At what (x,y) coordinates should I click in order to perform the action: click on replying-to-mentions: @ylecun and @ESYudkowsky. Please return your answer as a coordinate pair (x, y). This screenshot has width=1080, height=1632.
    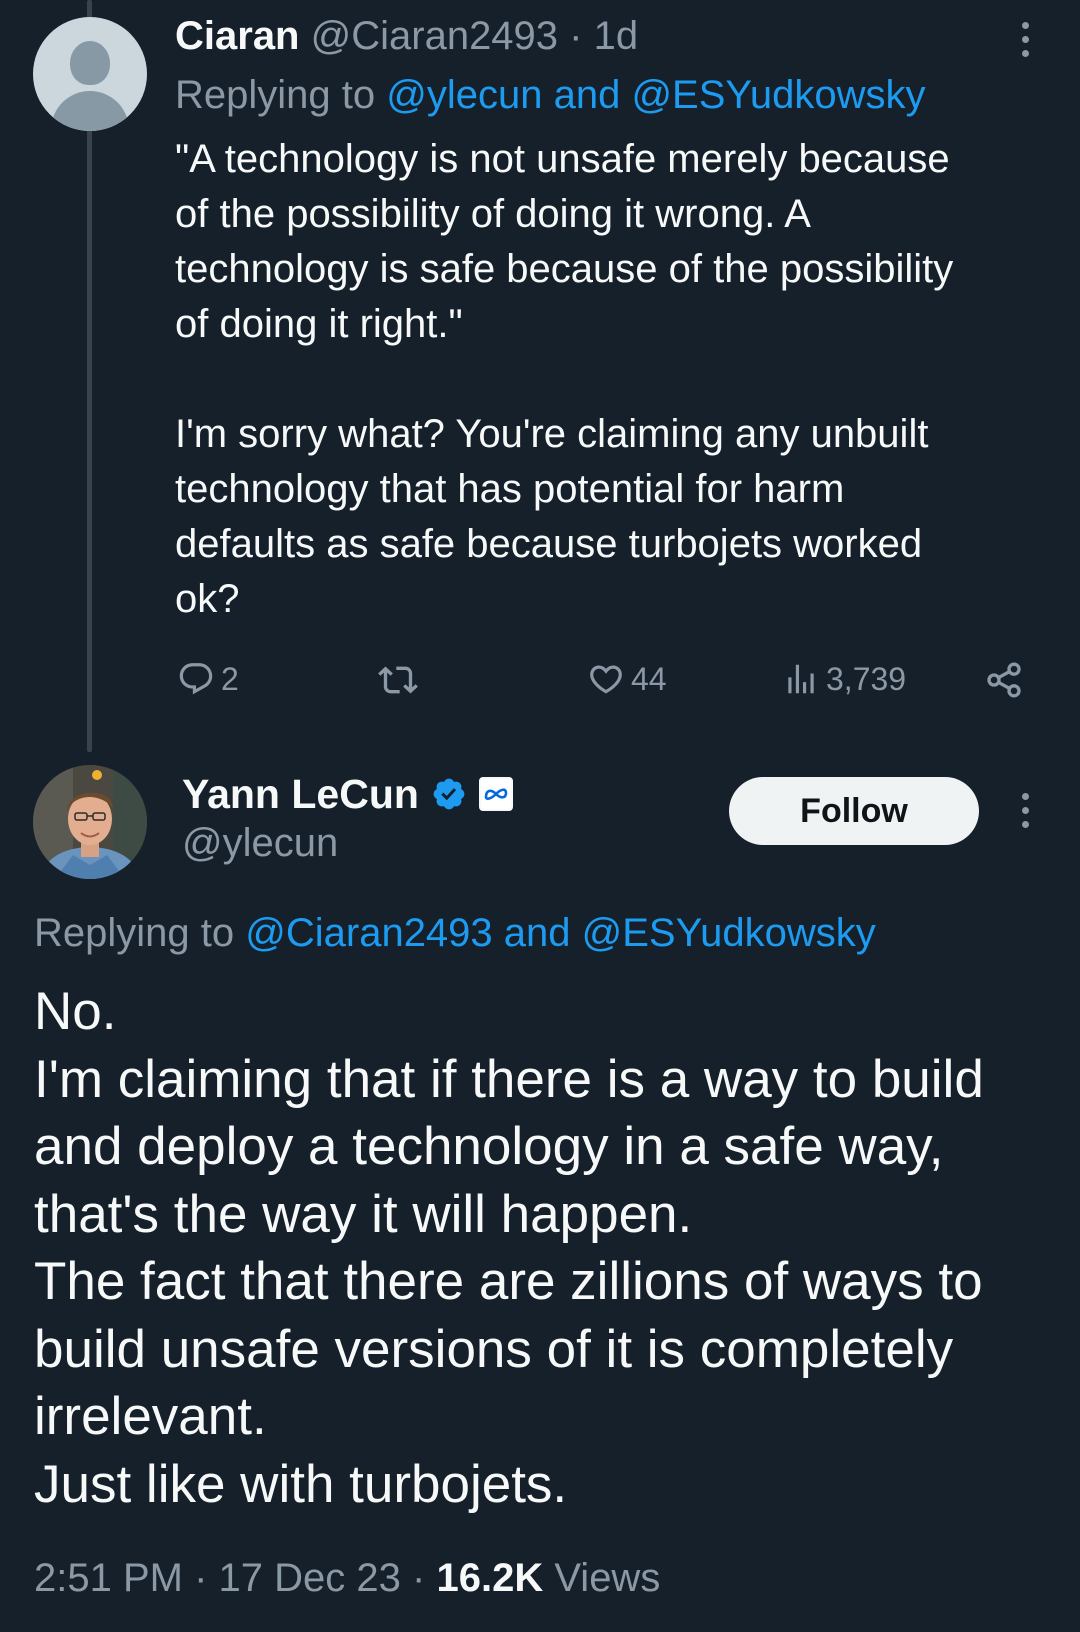
    Looking at the image, I should click on (655, 95).